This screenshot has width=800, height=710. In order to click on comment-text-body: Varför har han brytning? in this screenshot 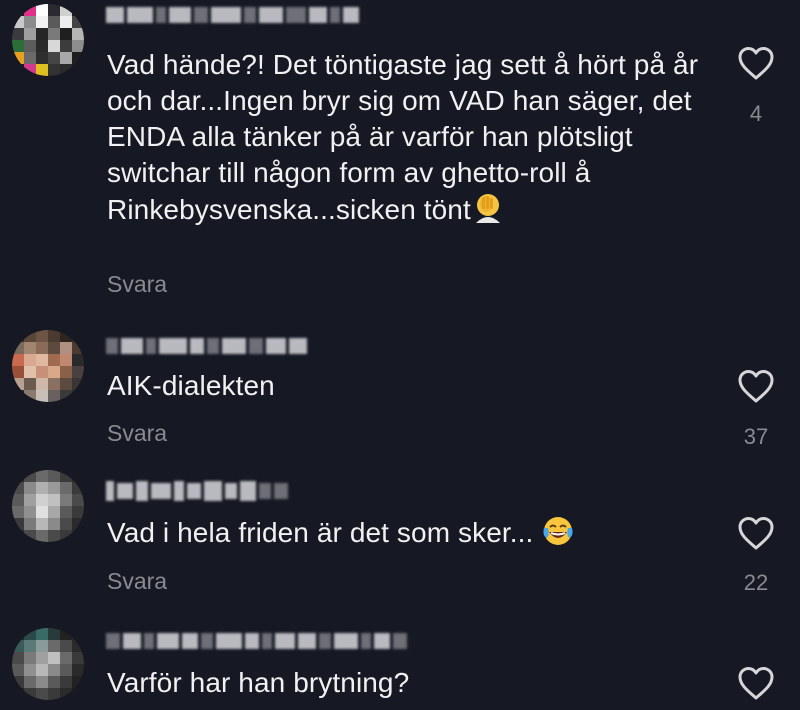, I will do `click(258, 682)`.